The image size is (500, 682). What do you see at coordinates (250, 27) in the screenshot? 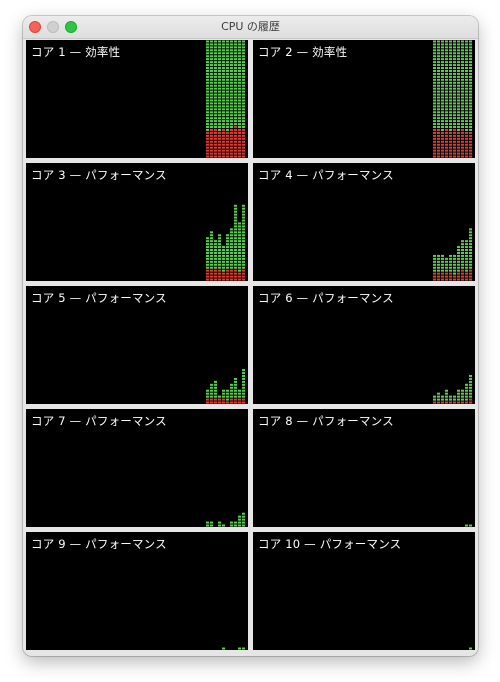
I see `title-bar: CPU の履歴` at bounding box center [250, 27].